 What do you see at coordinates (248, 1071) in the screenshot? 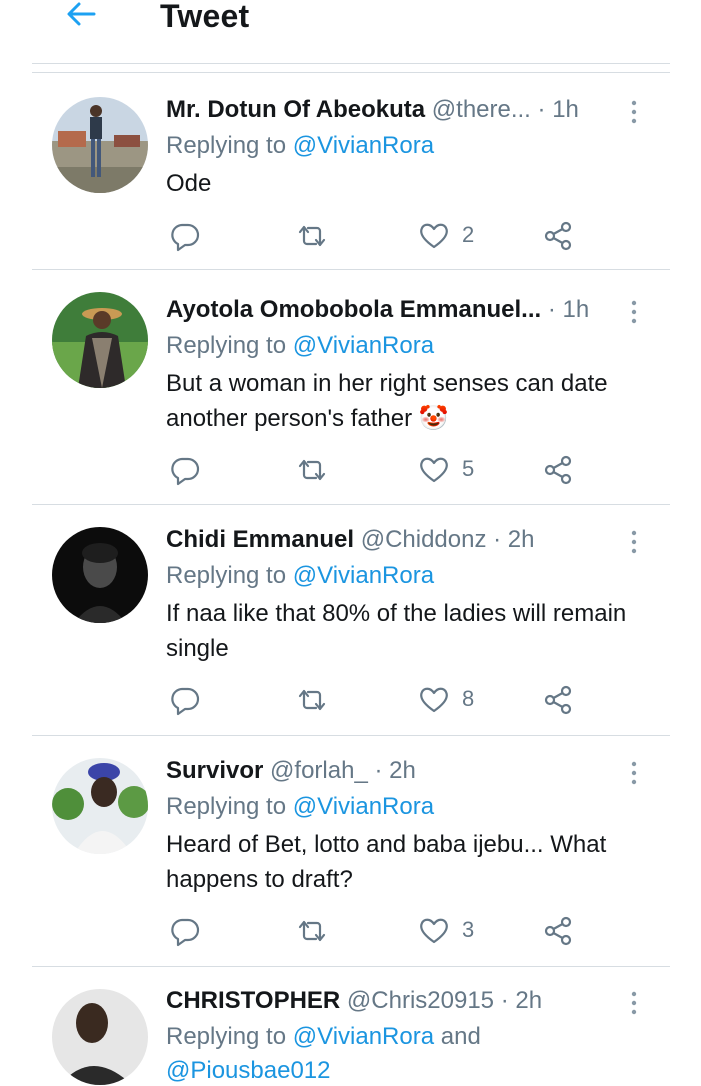
I see `replying-to-line-continued: @Piousbae012` at bounding box center [248, 1071].